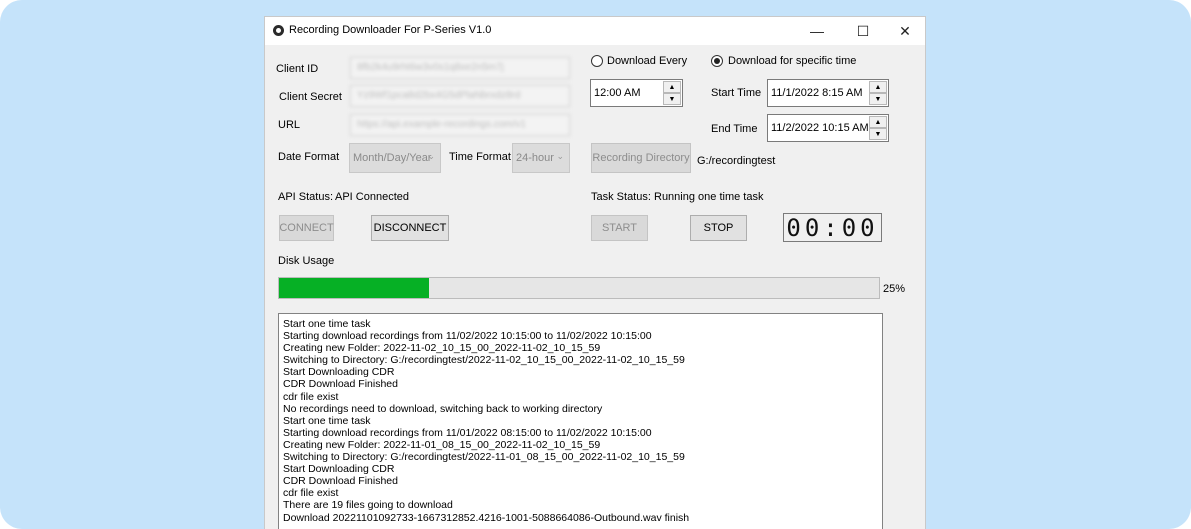  Describe the element at coordinates (641, 158) in the screenshot. I see `recording-directory-button: Recording Directory` at that location.